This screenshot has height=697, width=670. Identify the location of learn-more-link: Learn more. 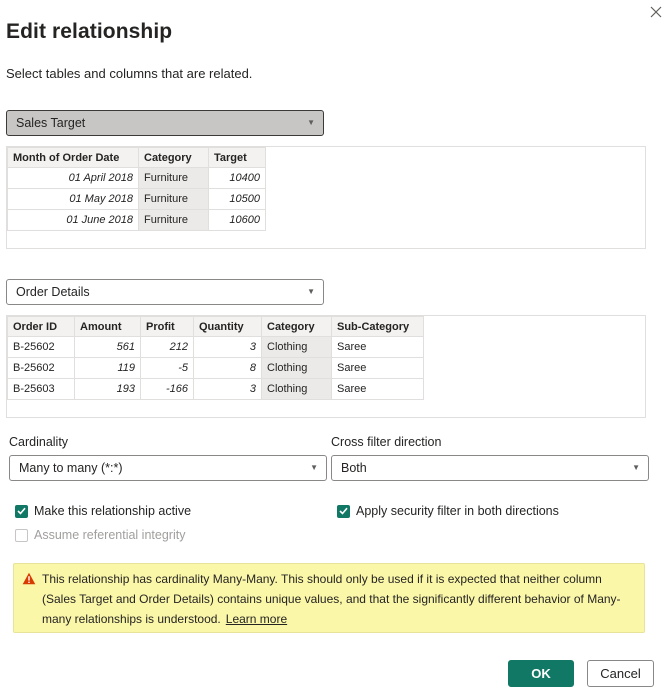
(256, 619).